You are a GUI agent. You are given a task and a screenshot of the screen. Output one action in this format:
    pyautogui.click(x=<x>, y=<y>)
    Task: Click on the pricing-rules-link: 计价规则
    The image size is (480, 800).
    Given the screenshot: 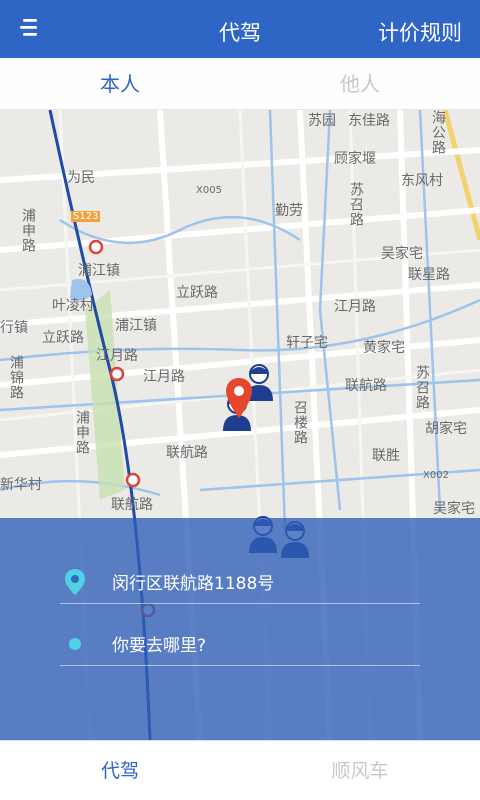 What is the action you would take?
    pyautogui.click(x=420, y=32)
    